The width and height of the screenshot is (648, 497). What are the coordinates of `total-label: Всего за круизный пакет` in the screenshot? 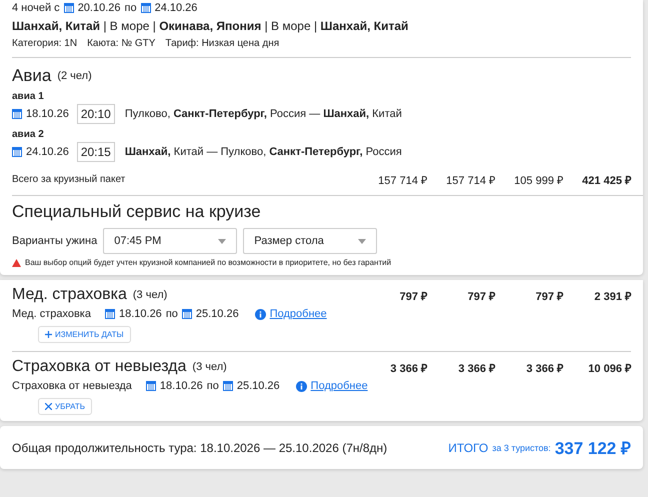 It's located at (69, 179).